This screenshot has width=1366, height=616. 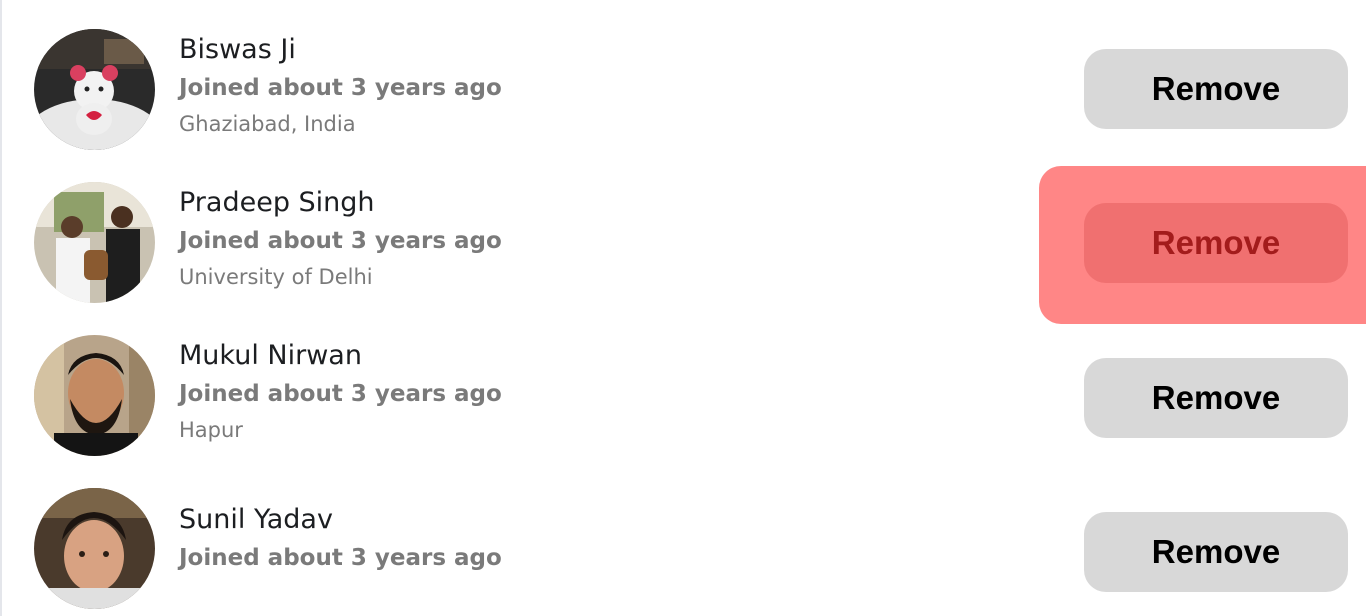 I want to click on member-name: Mukul Nirwan, so click(x=340, y=356).